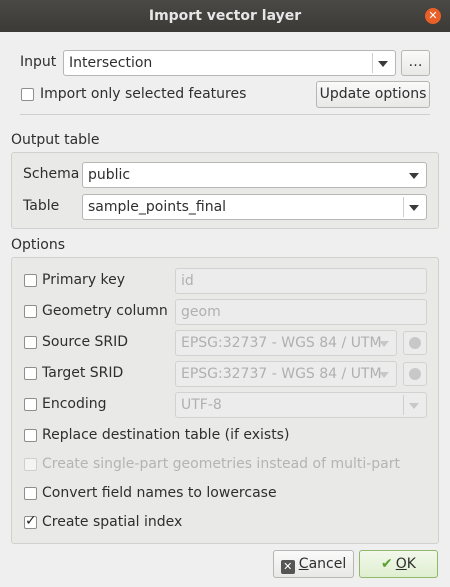 Image resolution: width=450 pixels, height=587 pixels. Describe the element at coordinates (201, 312) in the screenshot. I see `geometry-column-value: geom` at that location.